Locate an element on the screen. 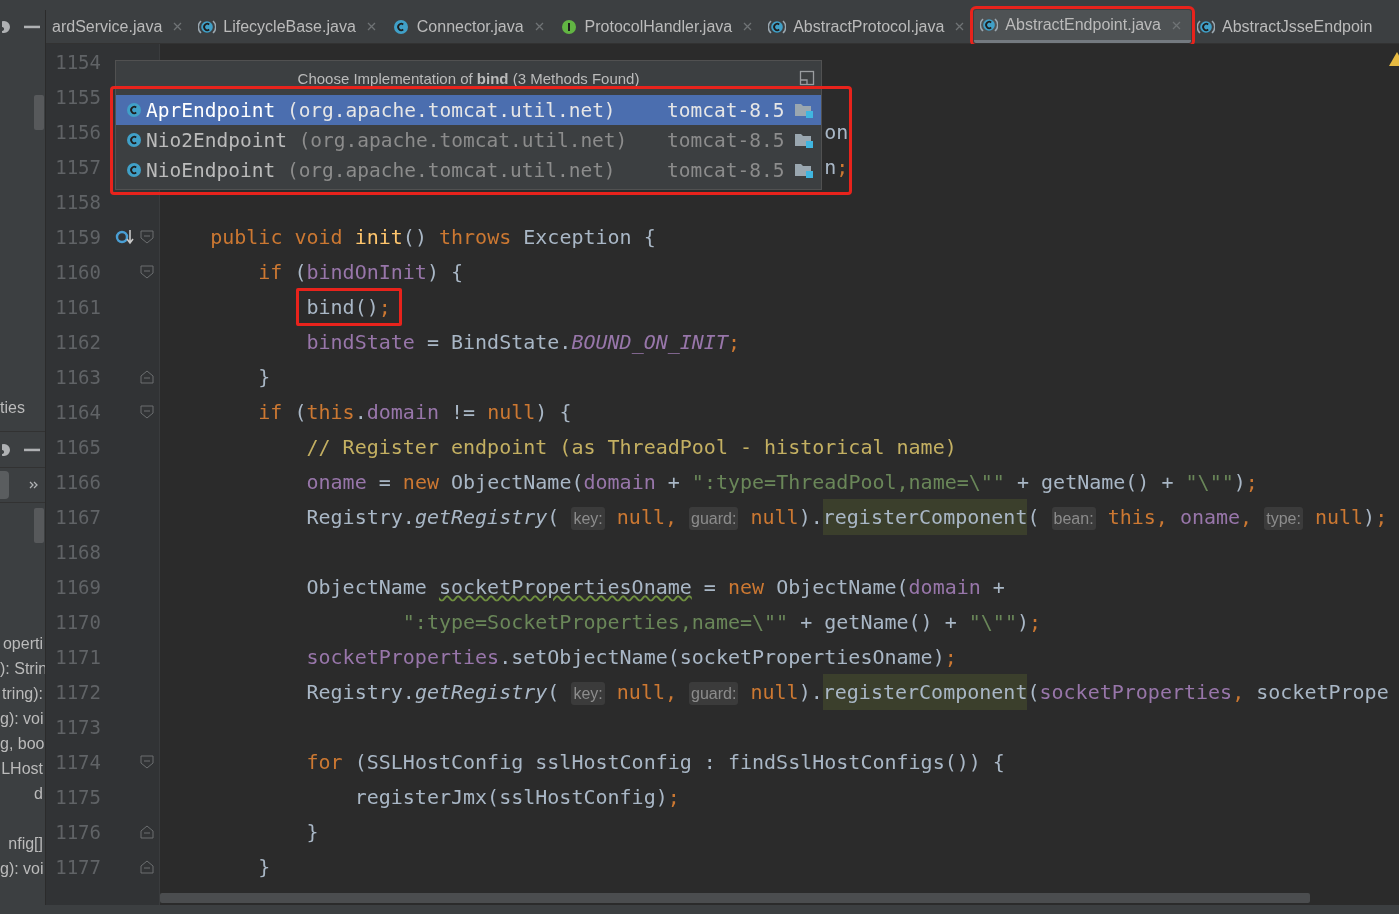 The image size is (1399, 914). code-text: = is located at coordinates (384, 481).